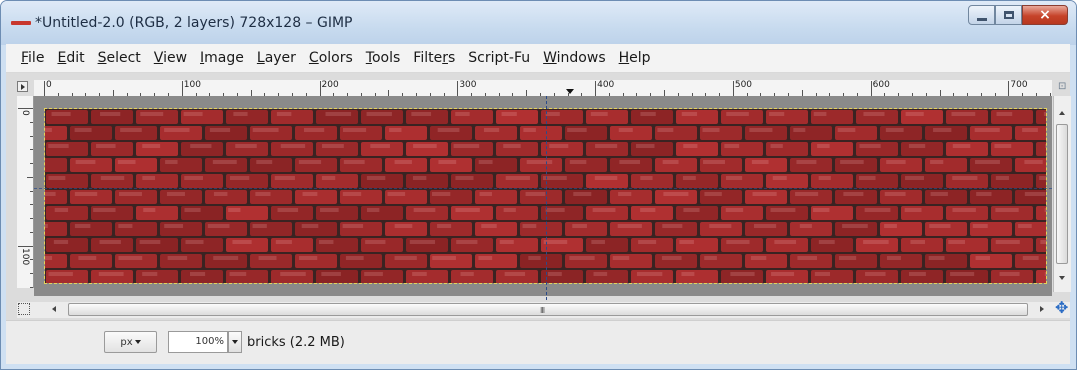 This screenshot has height=370, width=1077. I want to click on menu-item-1: Edit, so click(70, 58).